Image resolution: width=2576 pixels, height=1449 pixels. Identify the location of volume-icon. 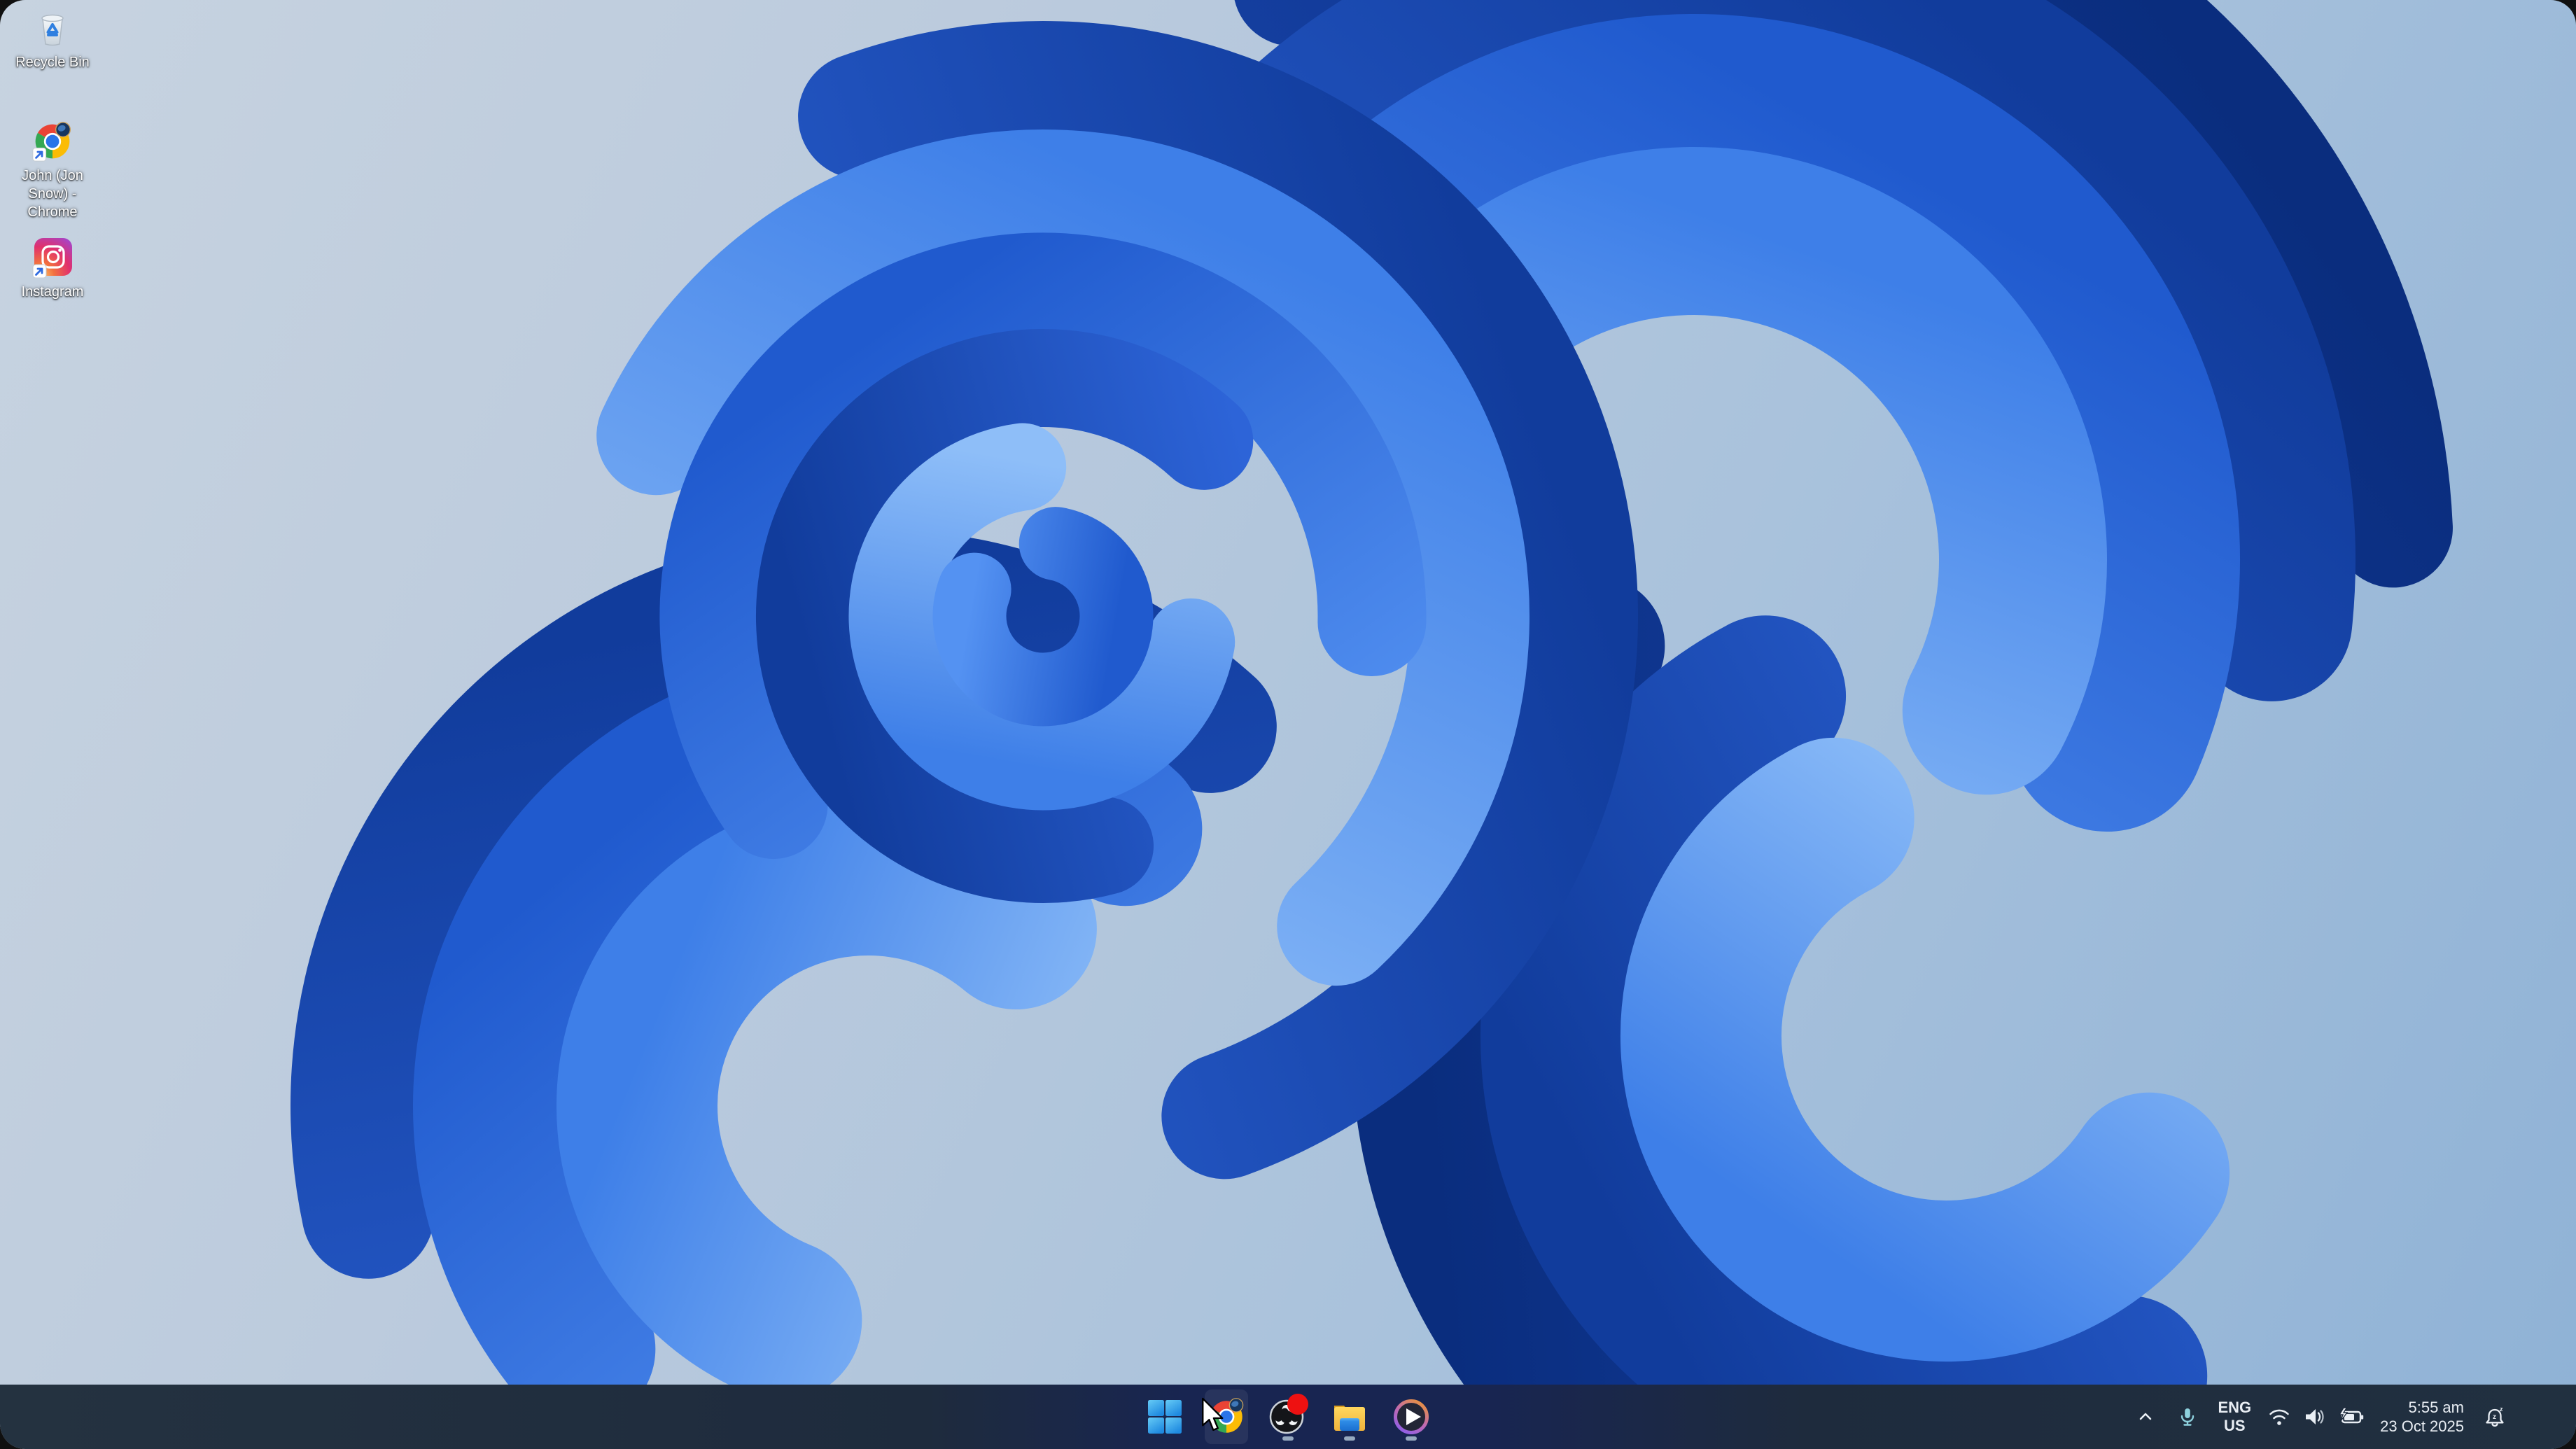
(2315, 1416).